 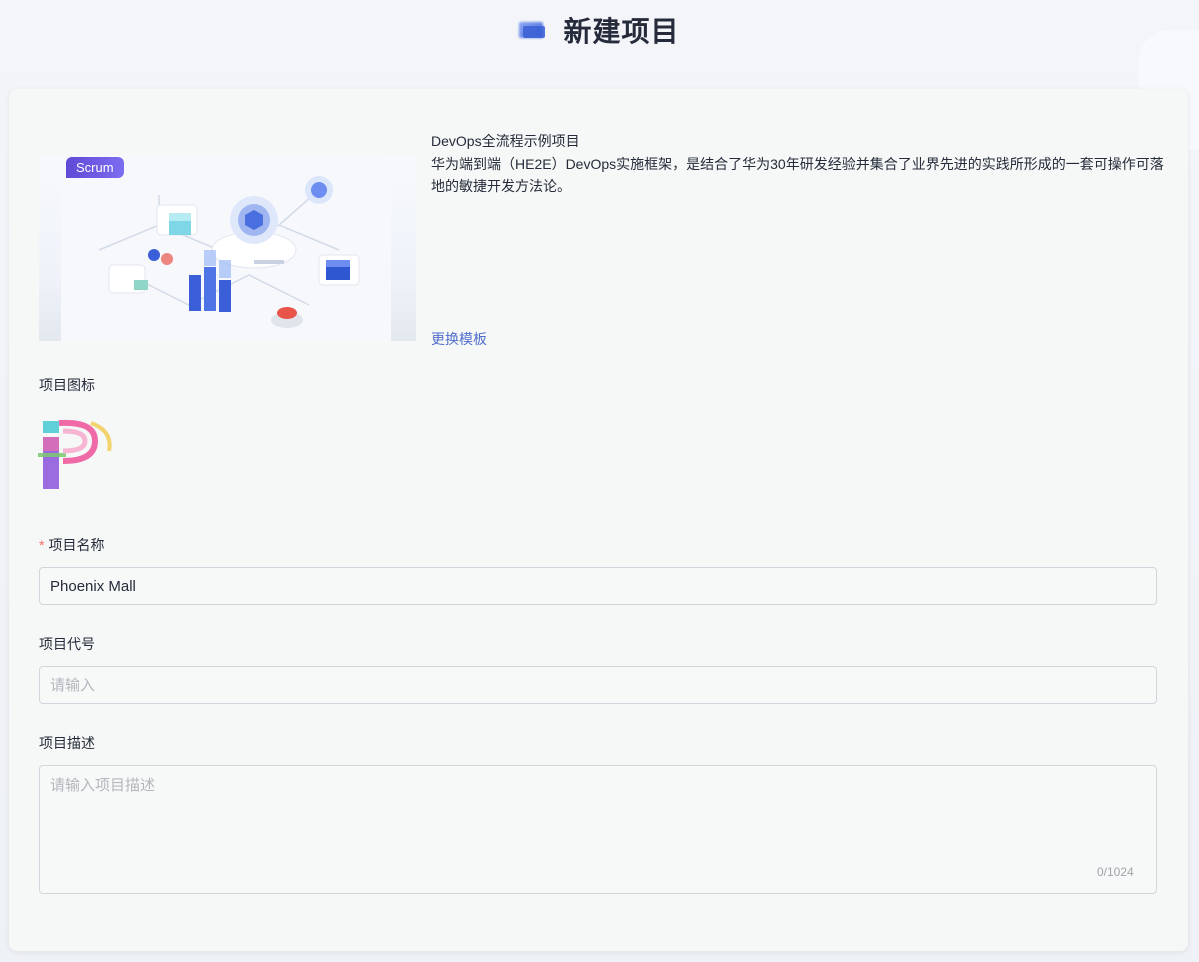 I want to click on template-name: DevOps全流程示例项目, so click(x=505, y=141).